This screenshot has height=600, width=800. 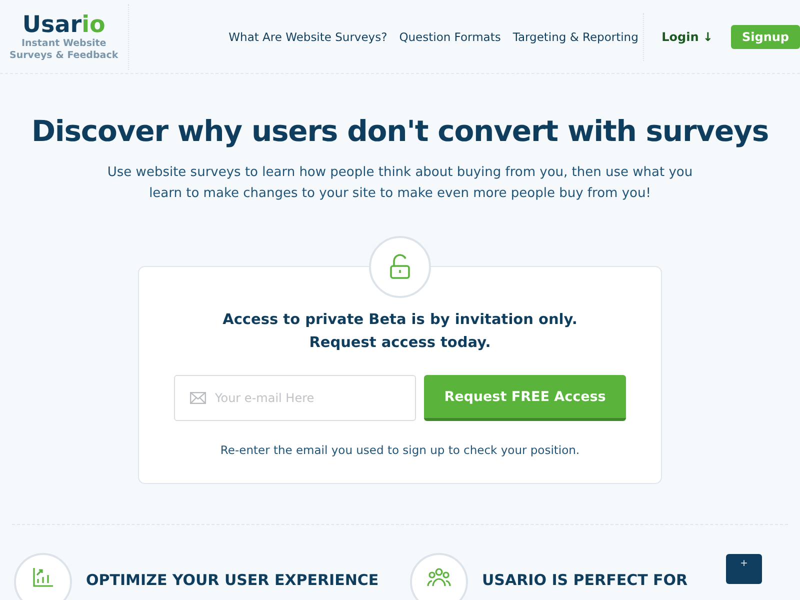 What do you see at coordinates (575, 37) in the screenshot?
I see `nav-link: Targeting & Reporting` at bounding box center [575, 37].